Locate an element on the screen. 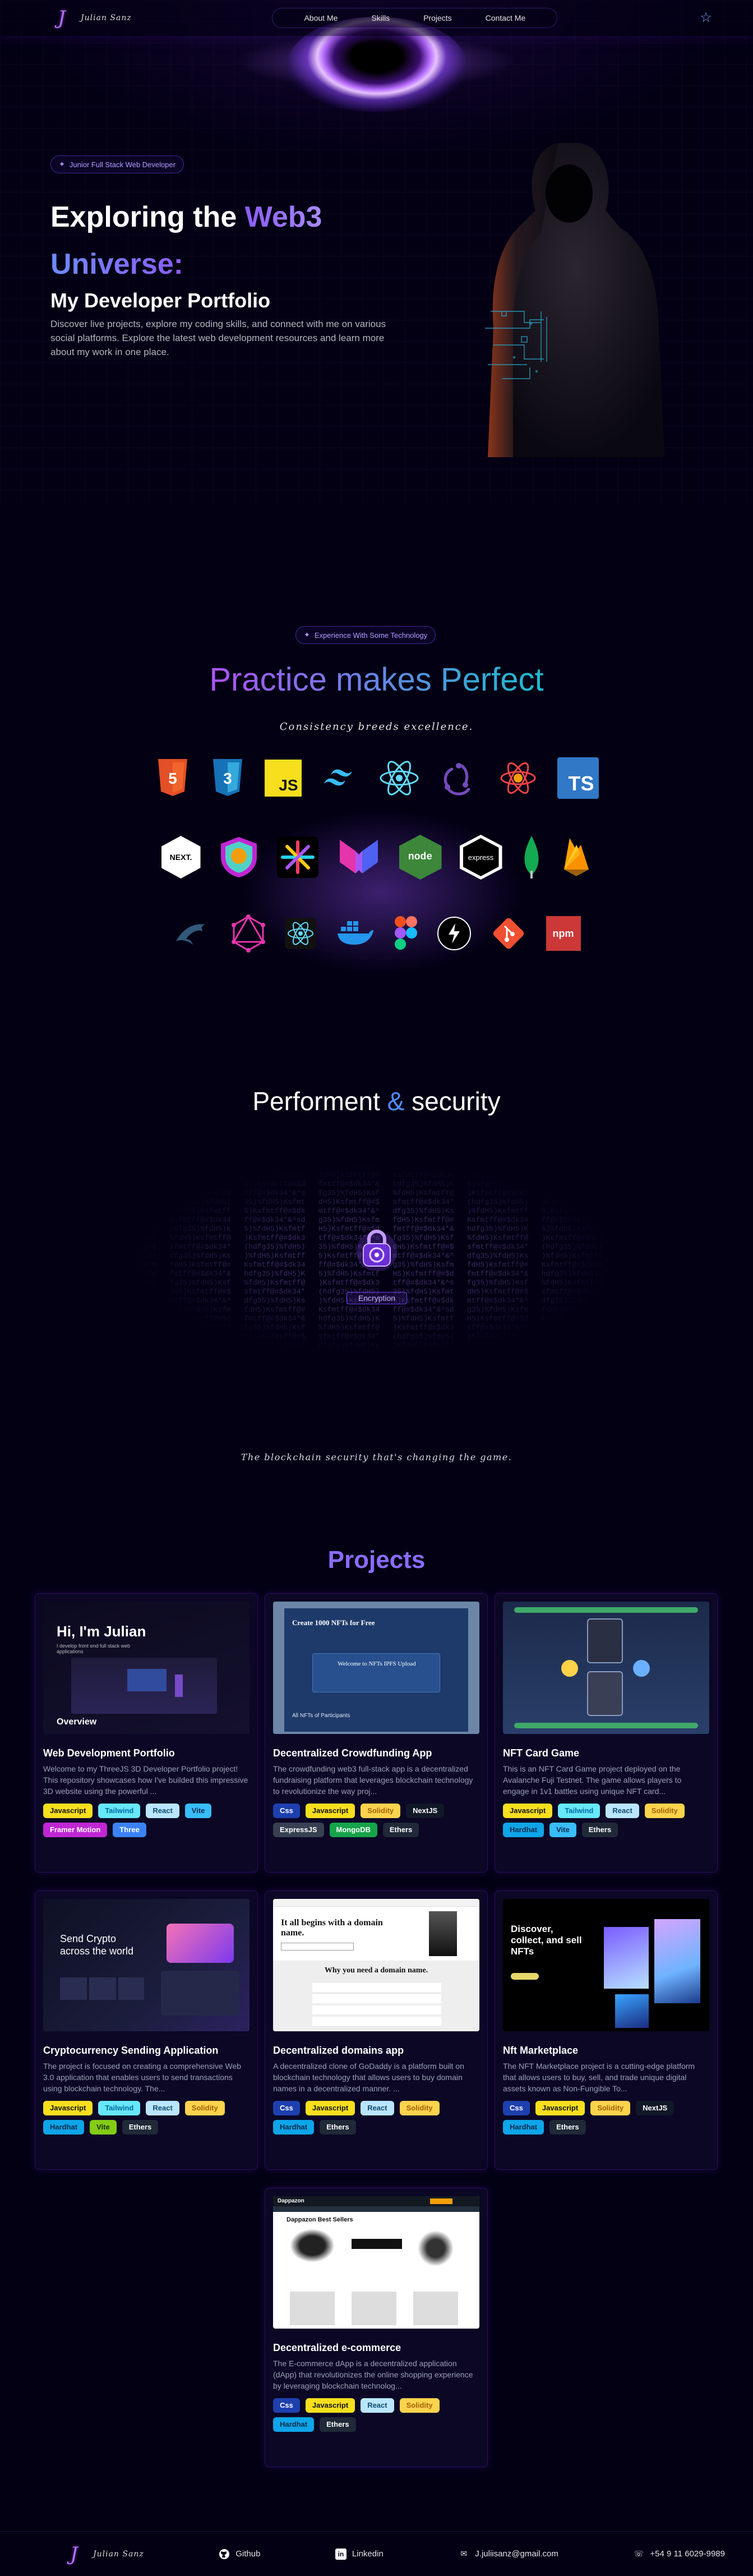  thumb-heading: Send Crypto across the world is located at coordinates (97, 1945).